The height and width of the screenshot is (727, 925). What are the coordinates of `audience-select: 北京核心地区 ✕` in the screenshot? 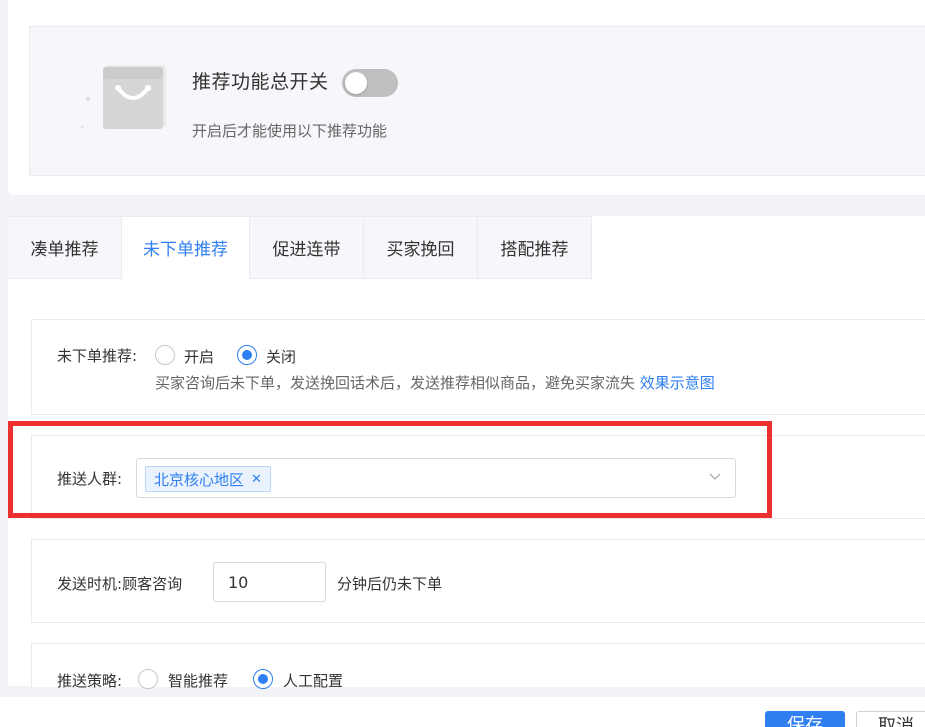 It's located at (436, 478).